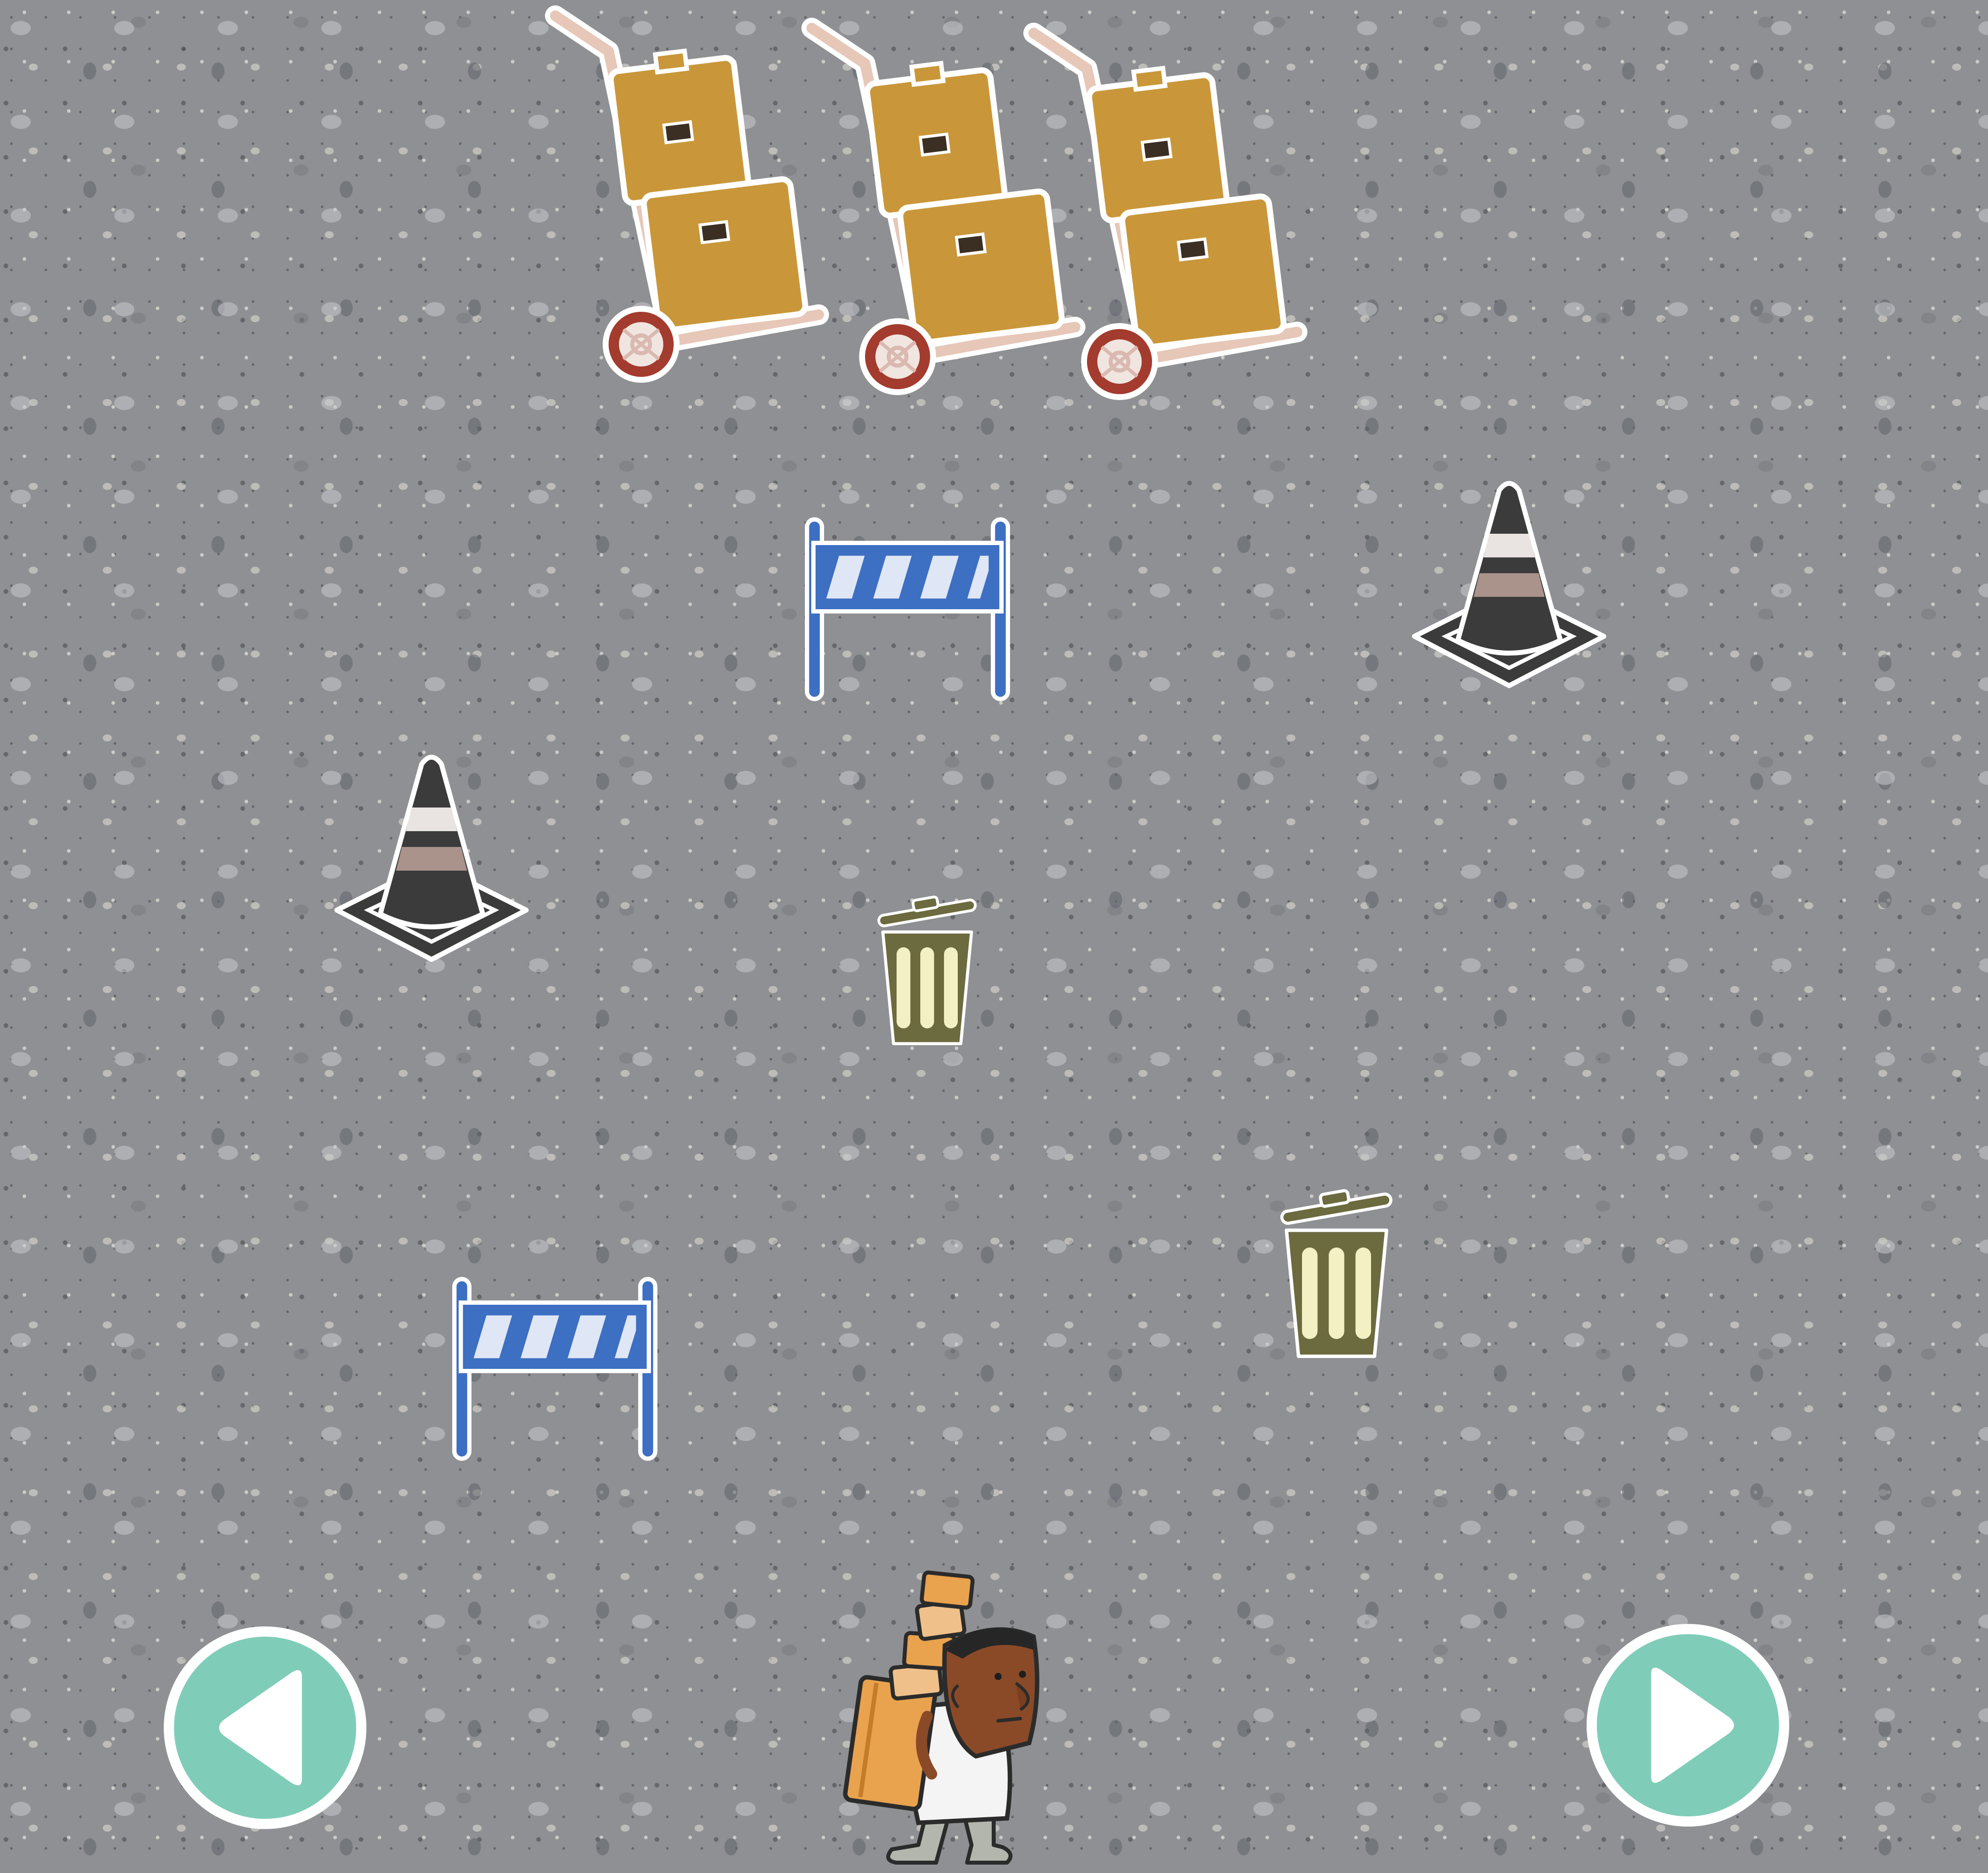  I want to click on hand-truck-with-boxes-icon, so click(1164, 217).